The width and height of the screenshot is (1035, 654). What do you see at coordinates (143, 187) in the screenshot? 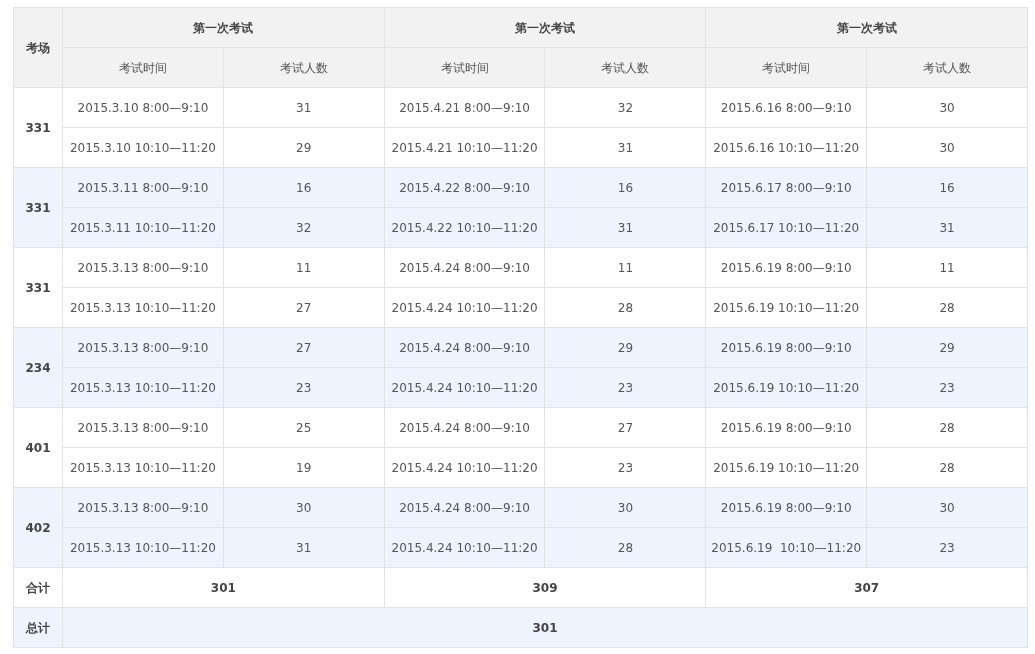
I see `table-cell: 2015.3.11 8:00—9:10` at bounding box center [143, 187].